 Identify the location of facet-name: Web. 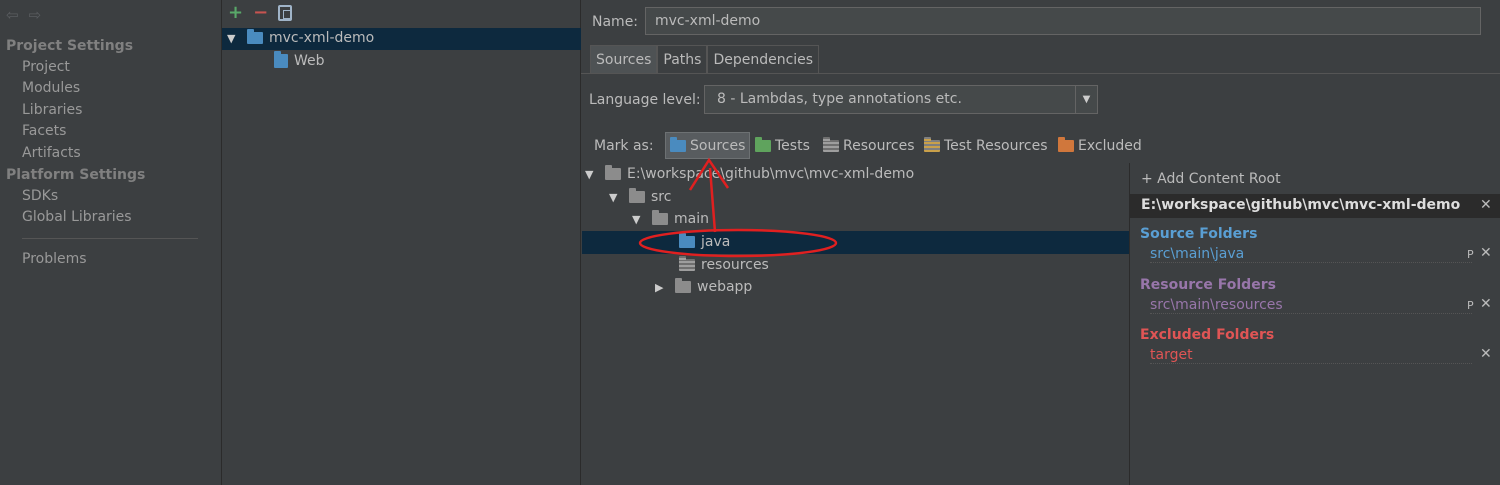
(309, 61).